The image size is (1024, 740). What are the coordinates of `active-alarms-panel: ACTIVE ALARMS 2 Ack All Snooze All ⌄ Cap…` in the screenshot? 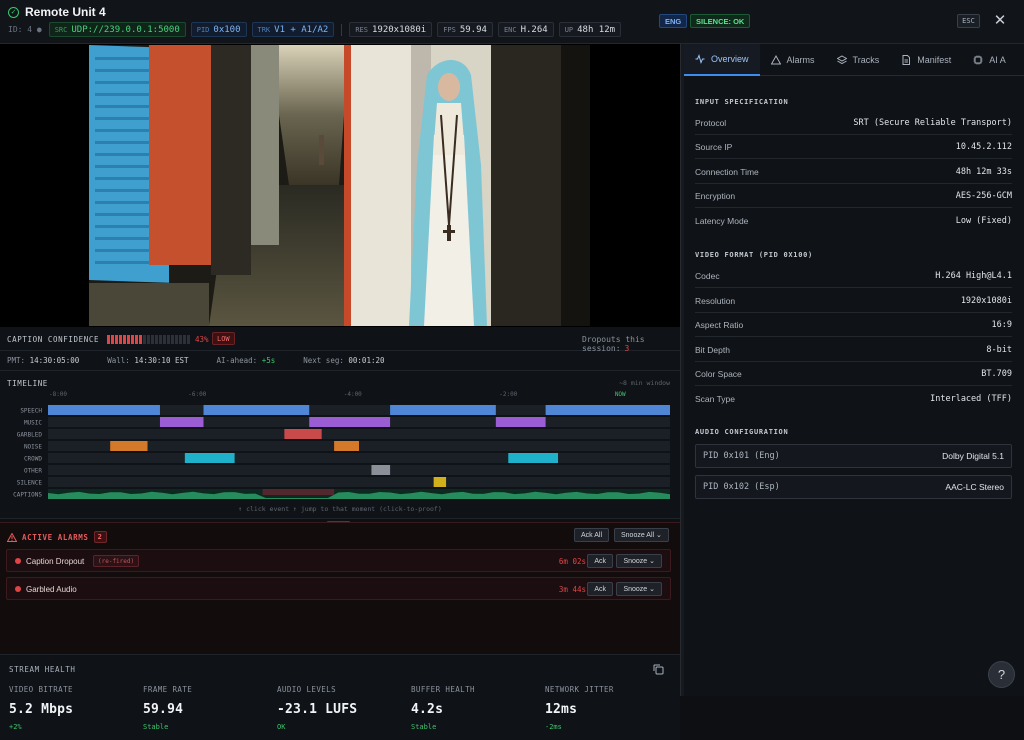 It's located at (340, 588).